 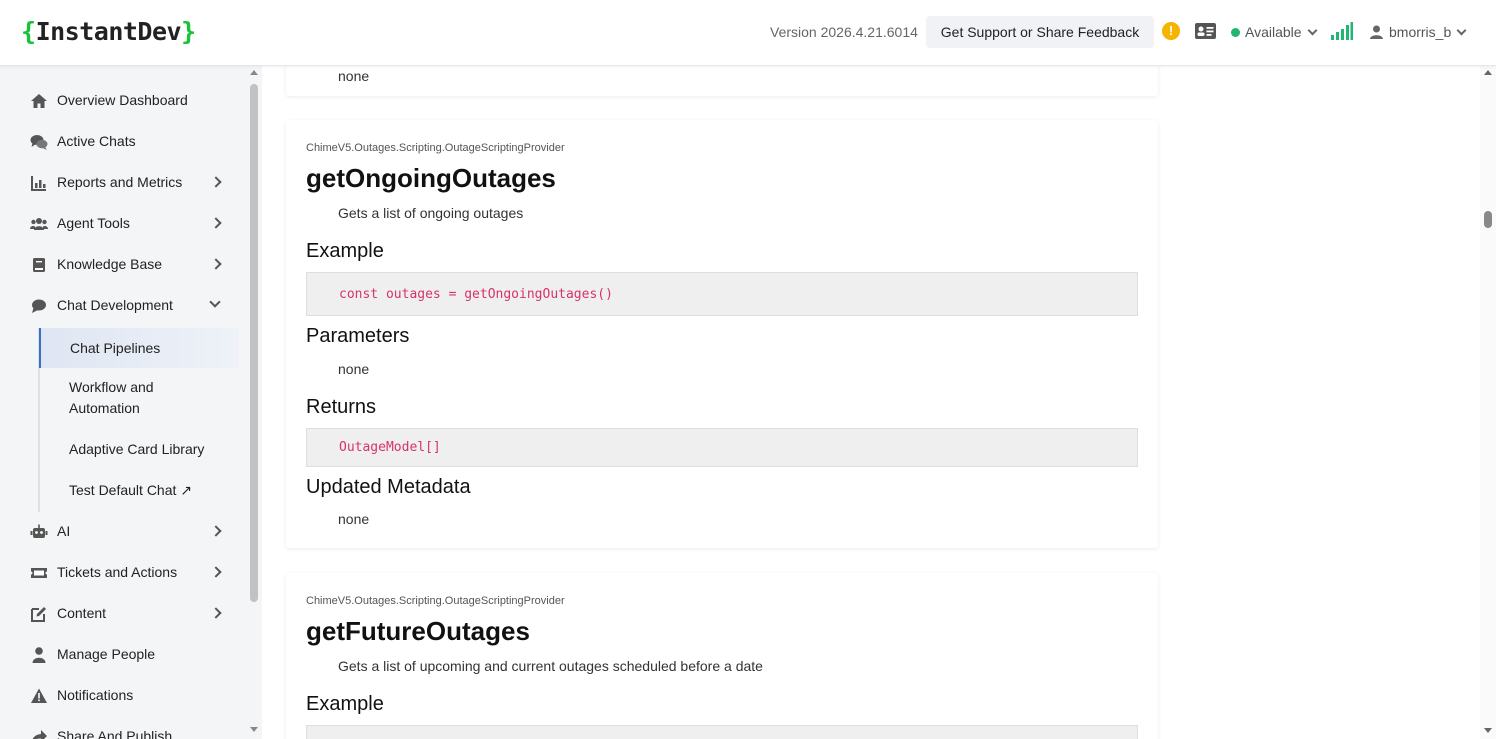 What do you see at coordinates (39, 734) in the screenshot?
I see `share-icon` at bounding box center [39, 734].